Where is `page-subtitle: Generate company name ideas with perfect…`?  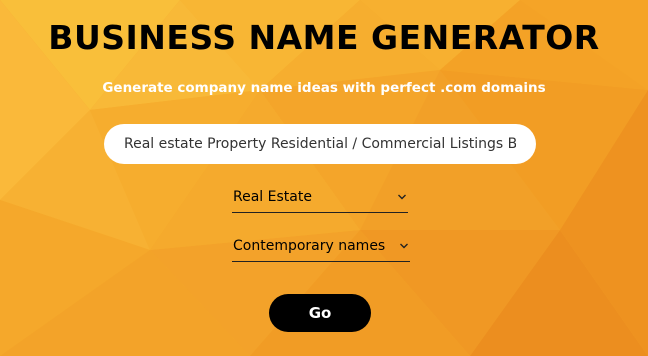
page-subtitle: Generate company name ideas with perfect… is located at coordinates (324, 88).